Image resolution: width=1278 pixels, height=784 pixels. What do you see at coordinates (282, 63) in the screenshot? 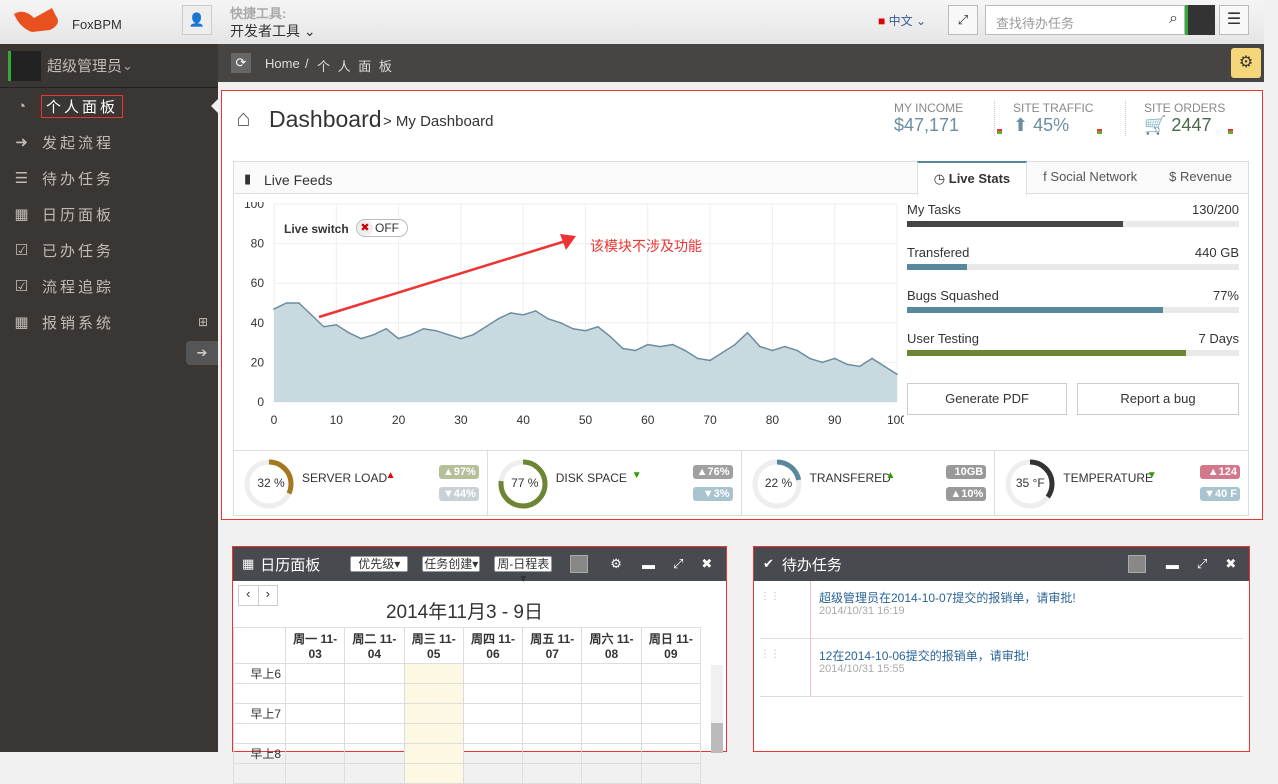
I see `breadcrumb-home: Home` at bounding box center [282, 63].